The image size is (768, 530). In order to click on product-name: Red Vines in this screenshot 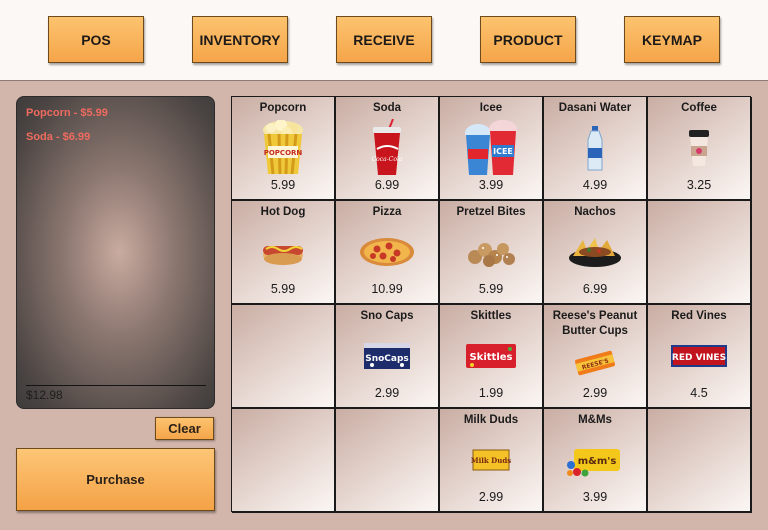, I will do `click(699, 316)`.